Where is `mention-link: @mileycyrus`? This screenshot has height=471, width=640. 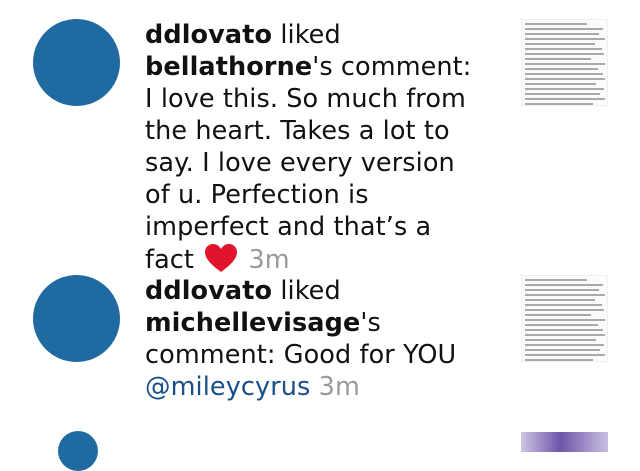 mention-link: @mileycyrus is located at coordinates (227, 387).